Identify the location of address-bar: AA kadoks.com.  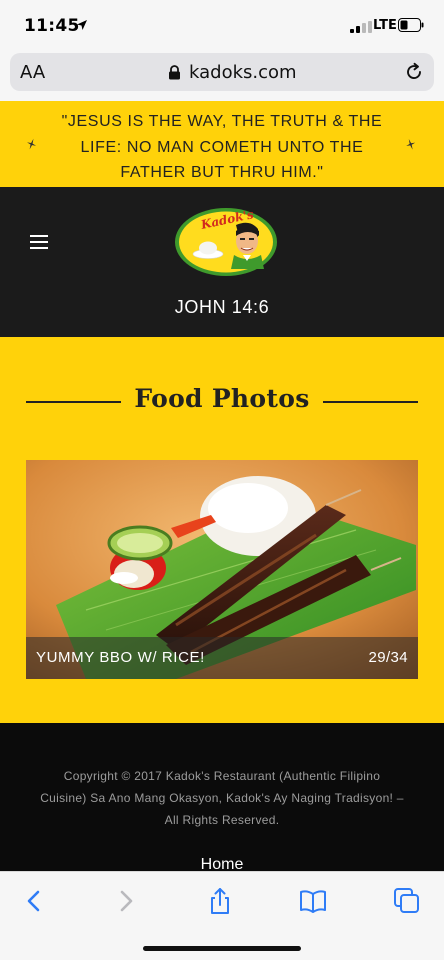
(222, 72).